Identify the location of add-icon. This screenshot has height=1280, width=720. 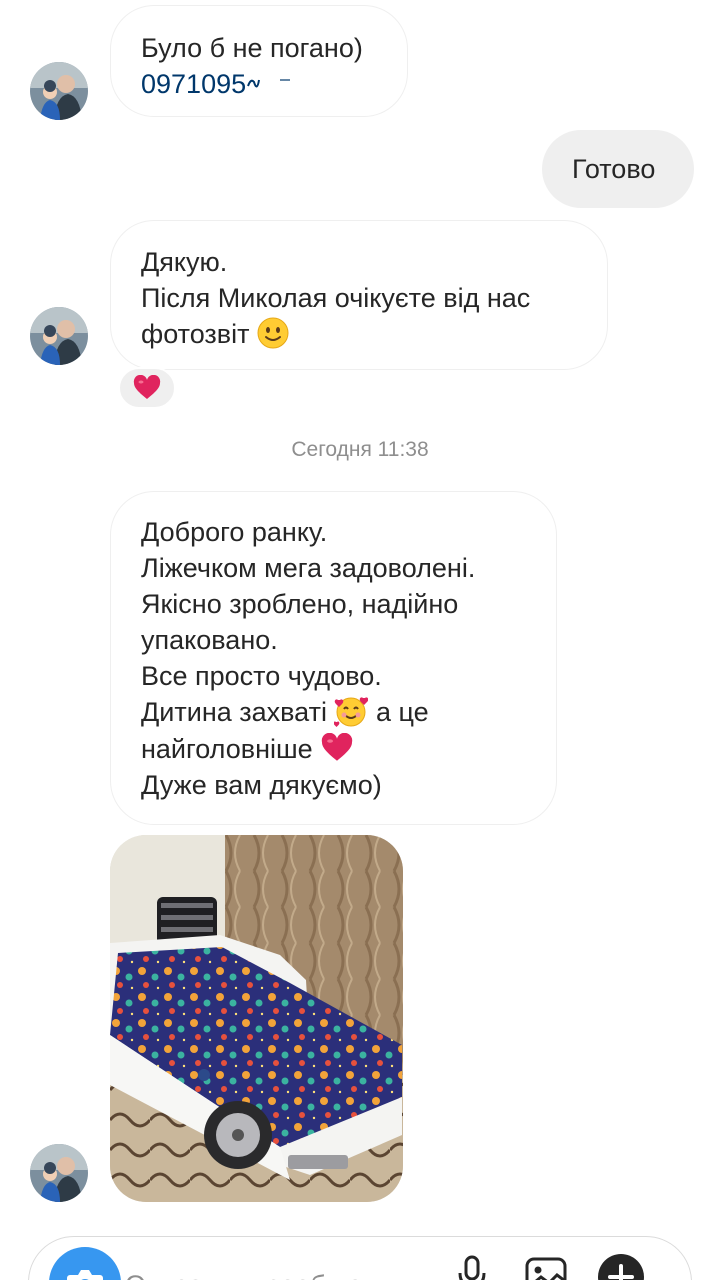
(621, 1266).